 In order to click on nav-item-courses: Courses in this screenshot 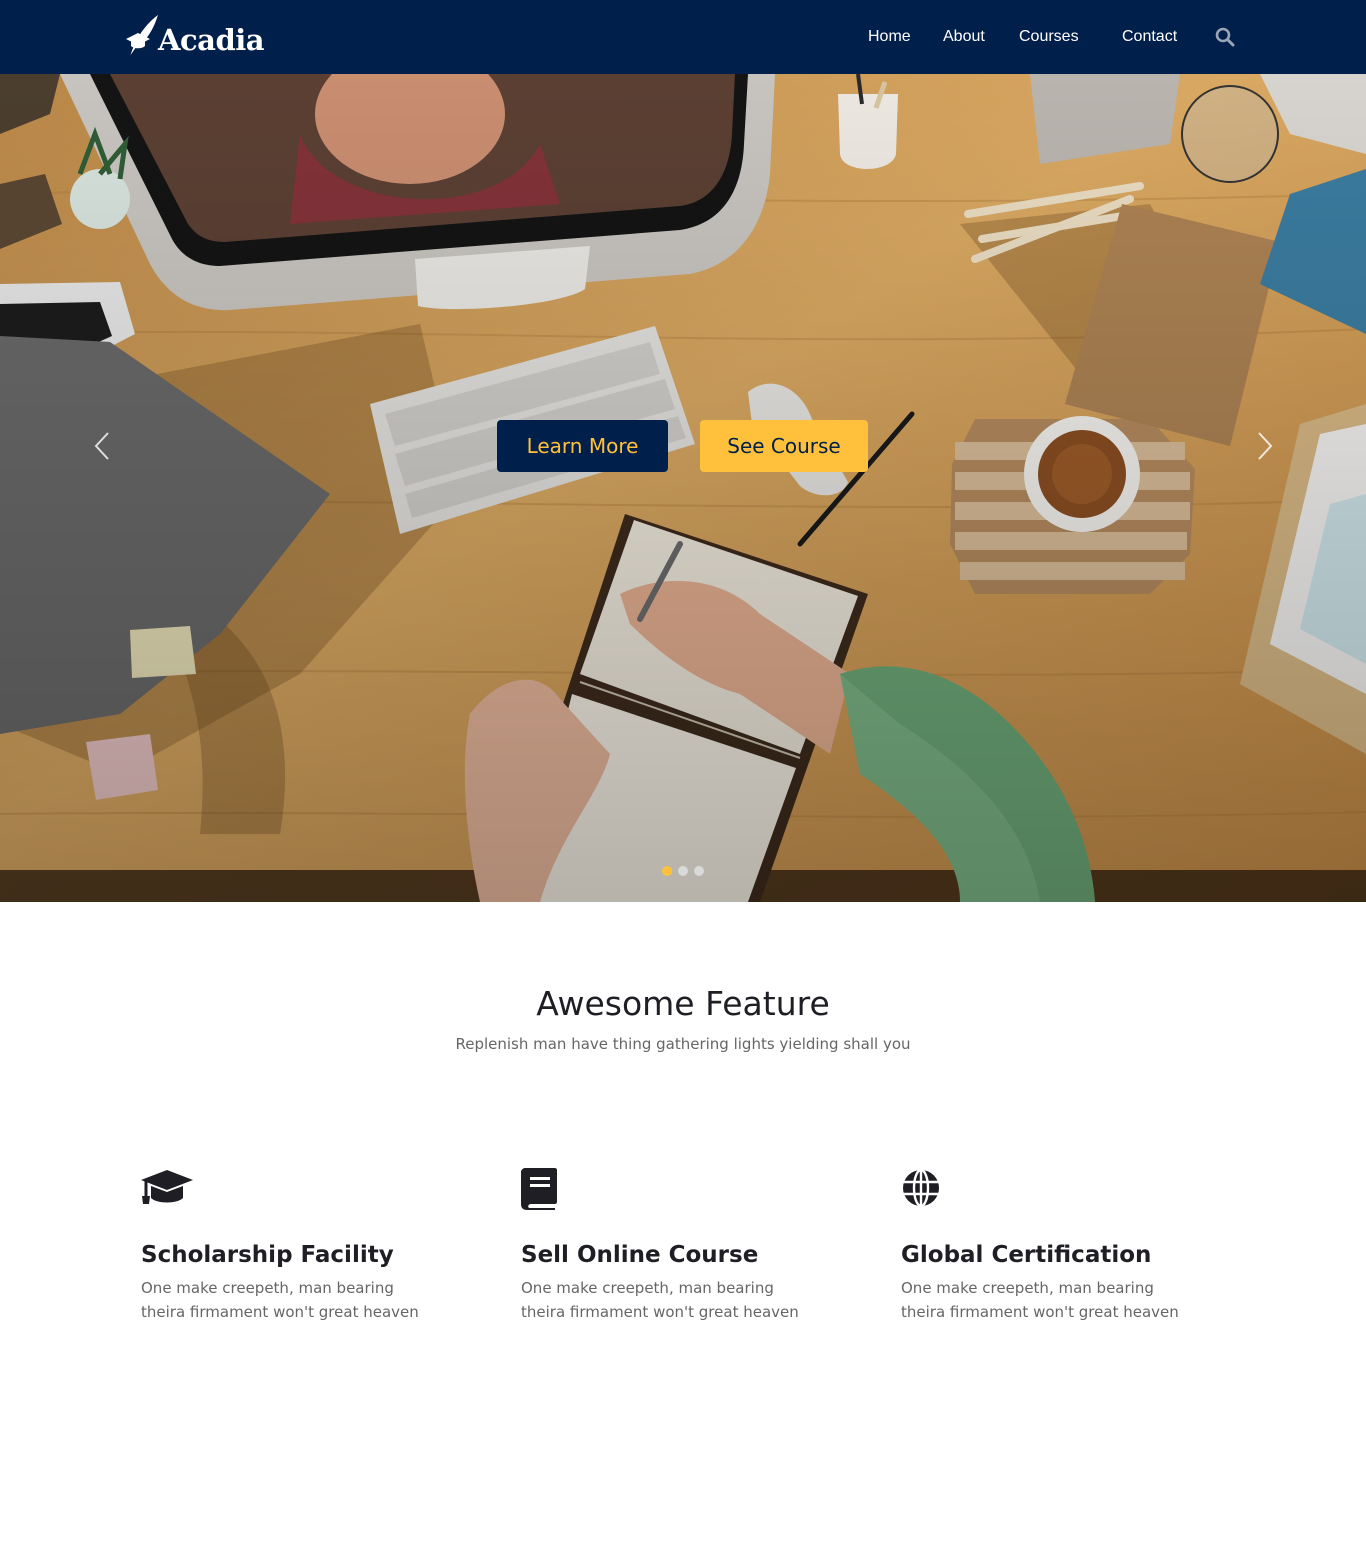, I will do `click(1049, 37)`.